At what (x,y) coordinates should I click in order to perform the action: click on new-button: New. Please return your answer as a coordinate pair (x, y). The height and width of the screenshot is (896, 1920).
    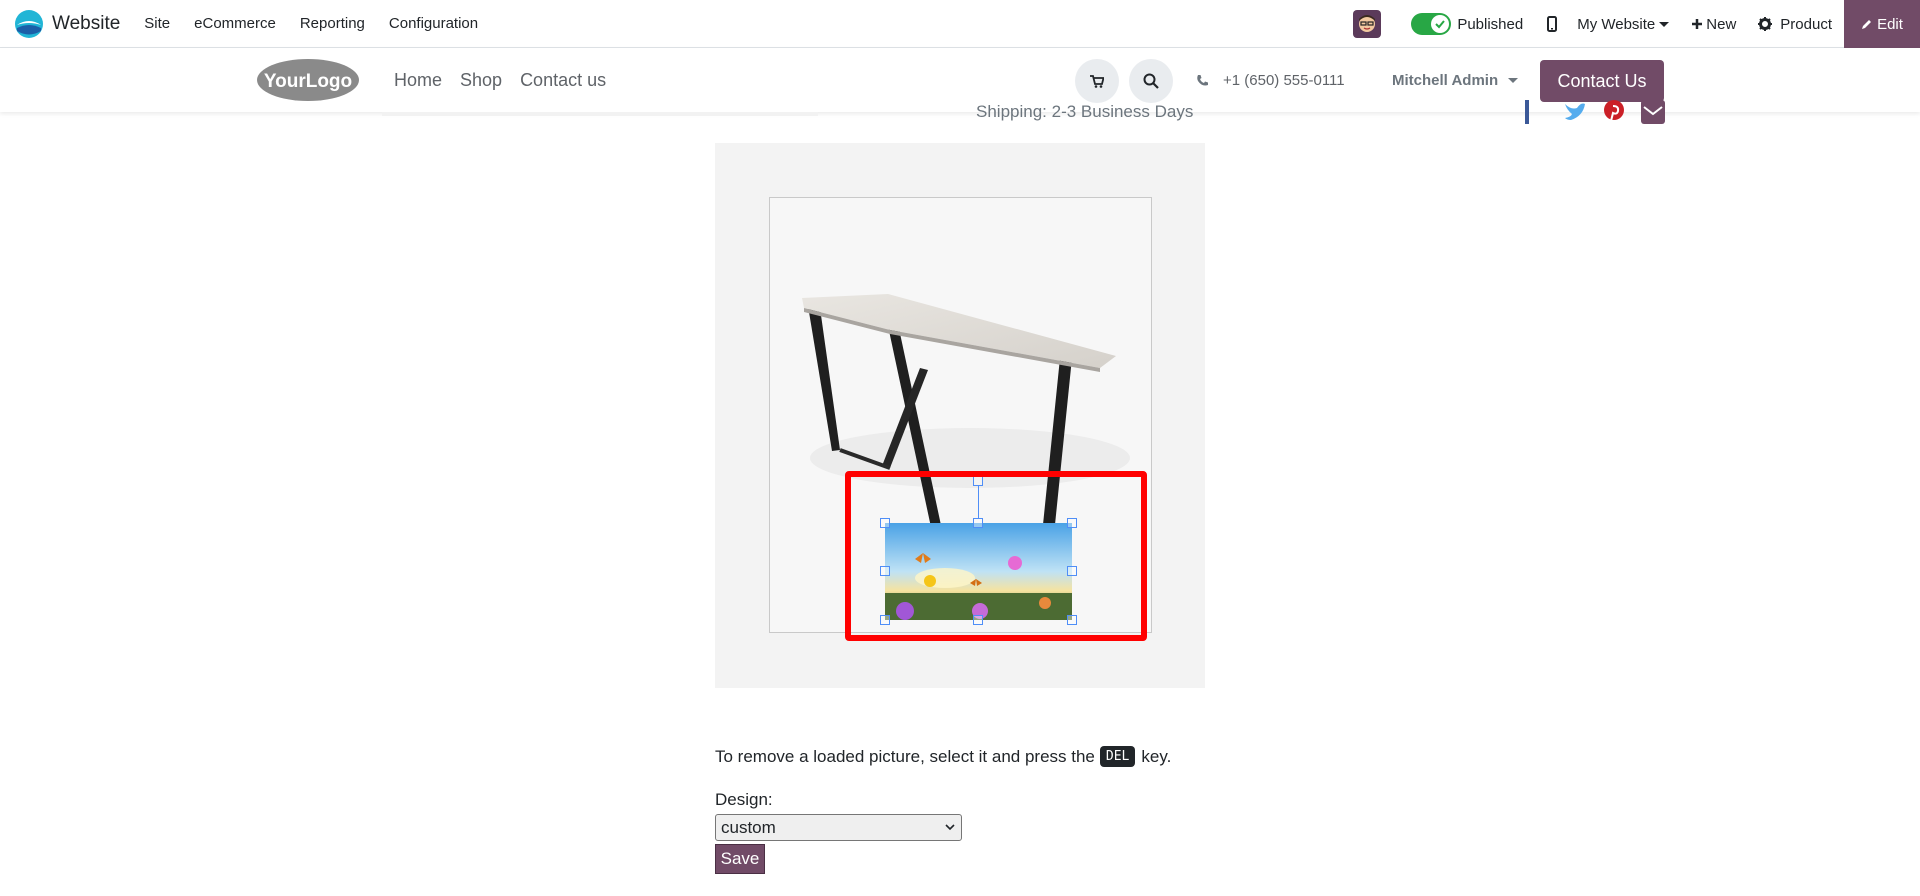
    Looking at the image, I should click on (1713, 24).